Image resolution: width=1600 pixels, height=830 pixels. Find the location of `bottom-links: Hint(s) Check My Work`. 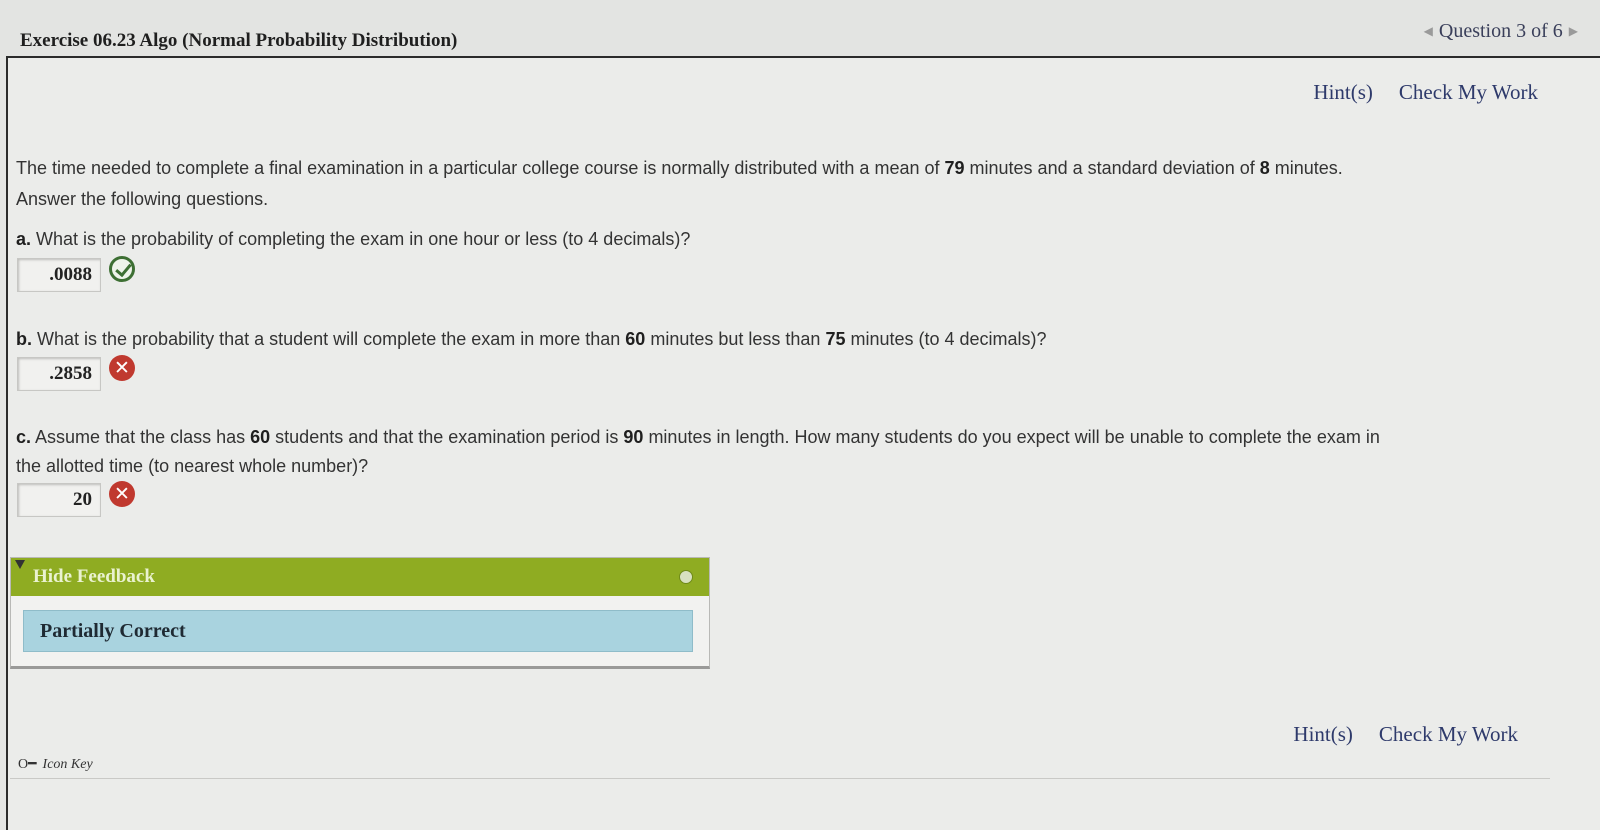

bottom-links: Hint(s) Check My Work is located at coordinates (1405, 734).